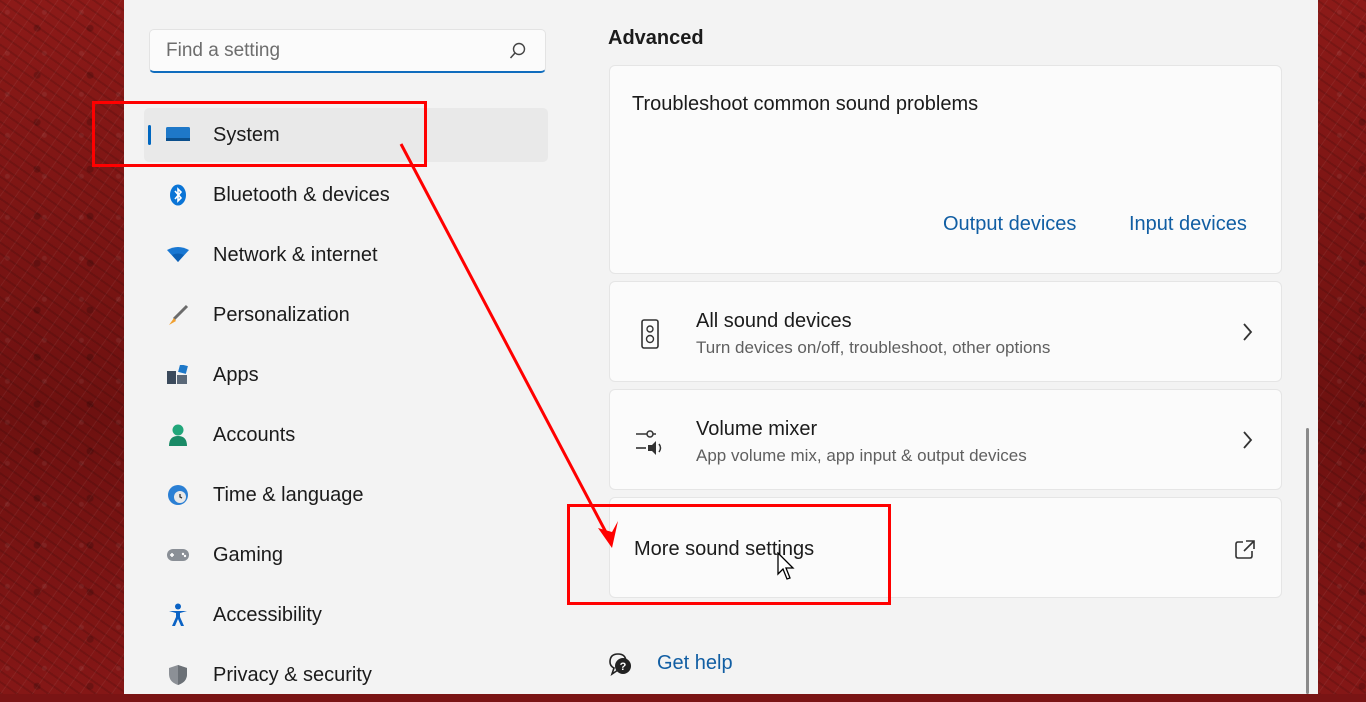 The width and height of the screenshot is (1366, 702). I want to click on mouse-cursor-icon, so click(786, 566).